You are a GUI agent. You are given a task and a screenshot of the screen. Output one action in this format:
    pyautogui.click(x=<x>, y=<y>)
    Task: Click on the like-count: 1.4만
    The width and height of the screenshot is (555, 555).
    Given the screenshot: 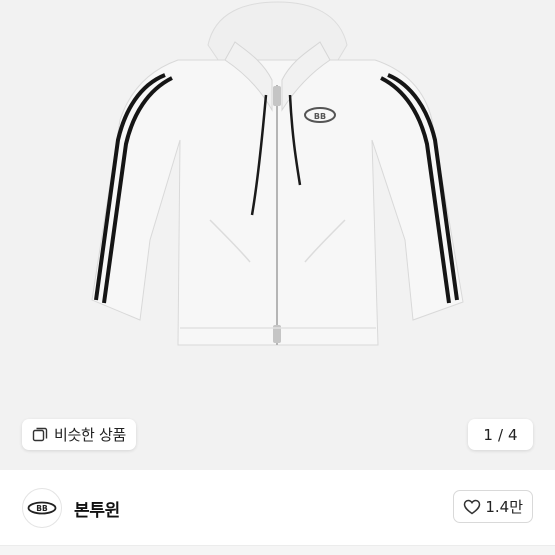 What is the action you would take?
    pyautogui.click(x=504, y=507)
    